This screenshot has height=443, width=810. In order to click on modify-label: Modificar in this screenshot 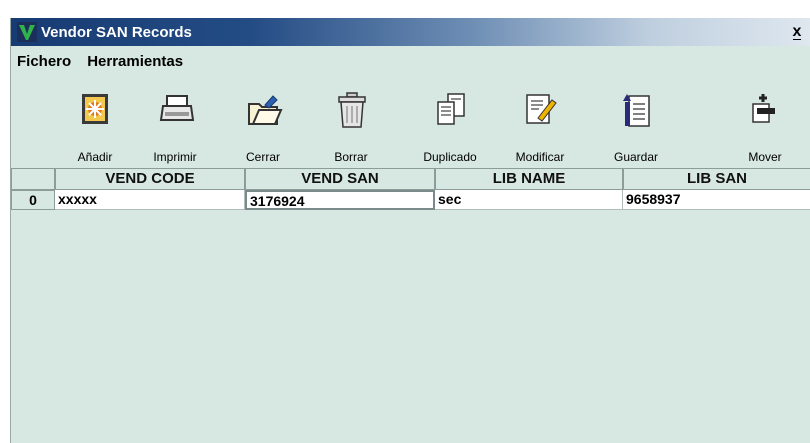, I will do `click(540, 157)`.